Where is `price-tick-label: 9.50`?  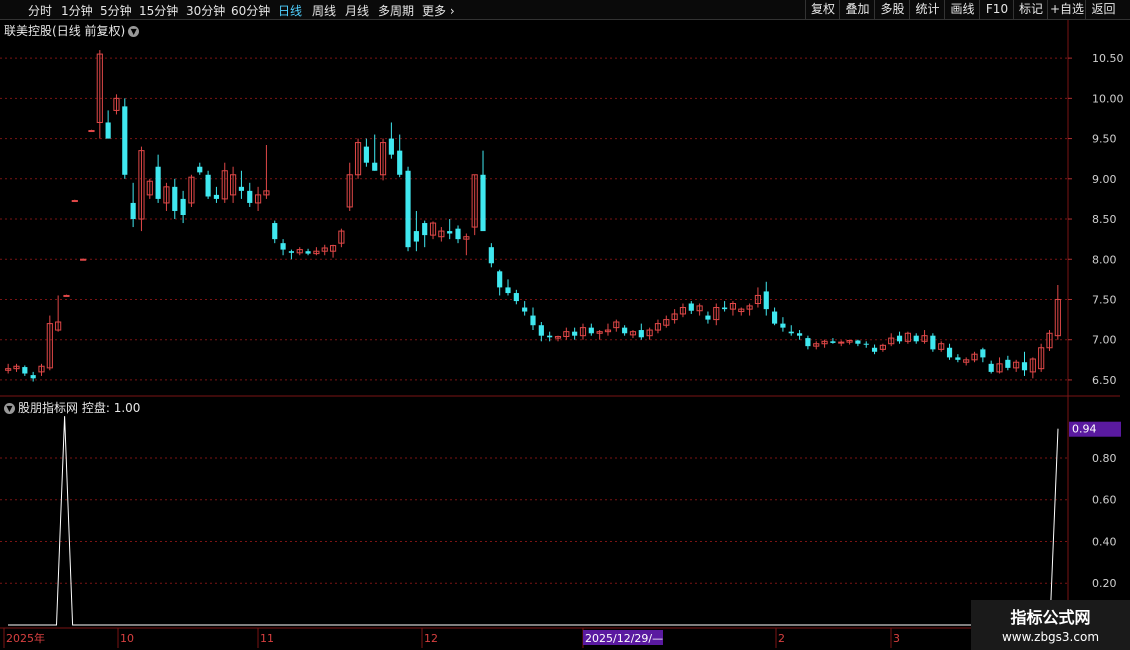 price-tick-label: 9.50 is located at coordinates (1104, 139).